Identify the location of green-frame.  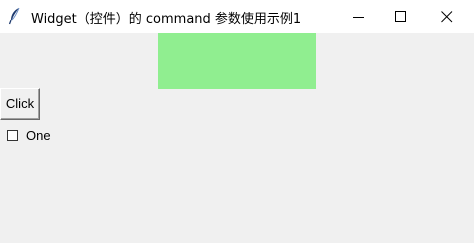
(237, 61).